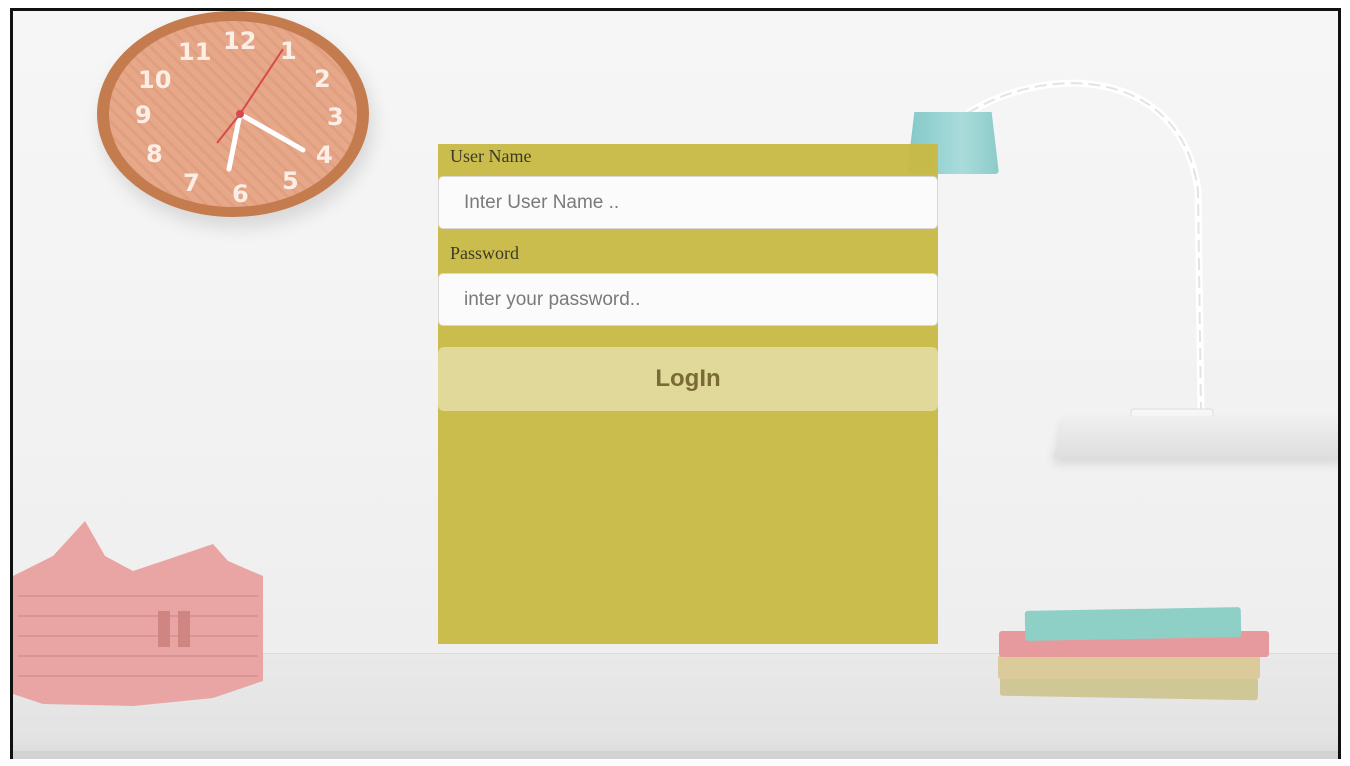 Image resolution: width=1350 pixels, height=766 pixels. I want to click on pink-castle-model, so click(138, 613).